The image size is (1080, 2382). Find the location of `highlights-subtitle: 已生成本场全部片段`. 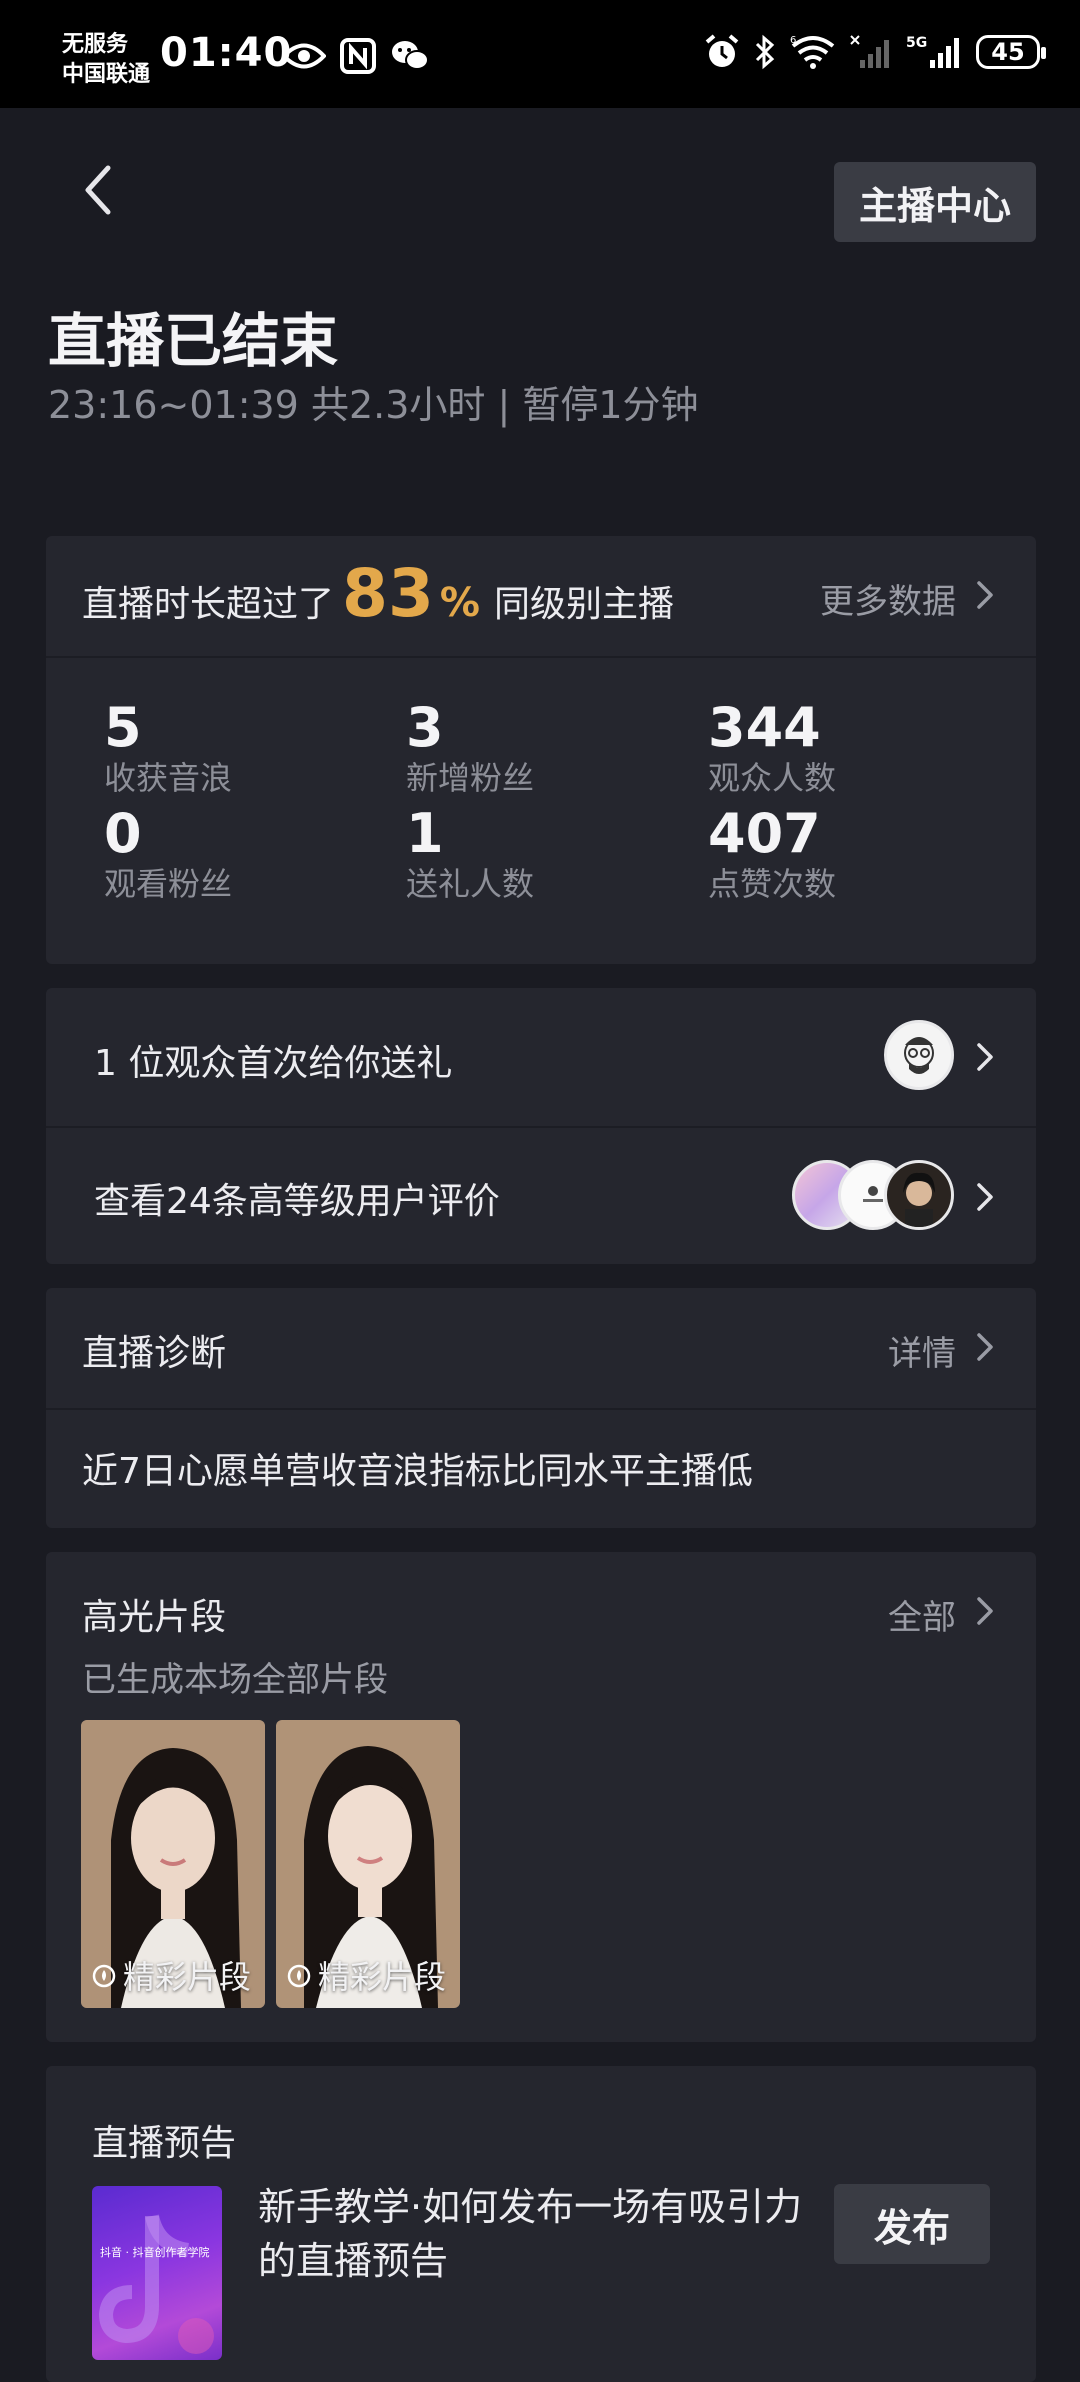

highlights-subtitle: 已生成本场全部片段 is located at coordinates (235, 1680).